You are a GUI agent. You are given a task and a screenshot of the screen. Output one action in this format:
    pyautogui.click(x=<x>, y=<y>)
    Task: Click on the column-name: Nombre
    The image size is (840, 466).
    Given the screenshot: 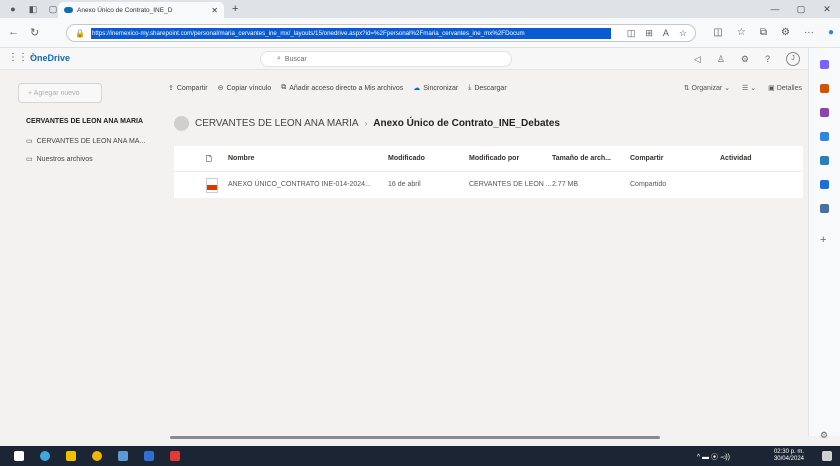 What is the action you would take?
    pyautogui.click(x=241, y=158)
    